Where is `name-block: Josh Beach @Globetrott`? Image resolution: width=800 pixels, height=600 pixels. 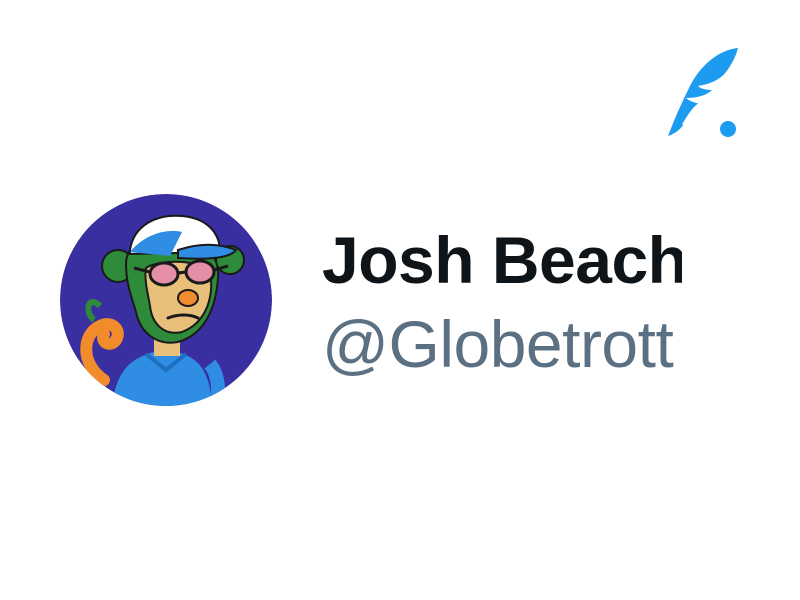 name-block: Josh Beach @Globetrott is located at coordinates (502, 302).